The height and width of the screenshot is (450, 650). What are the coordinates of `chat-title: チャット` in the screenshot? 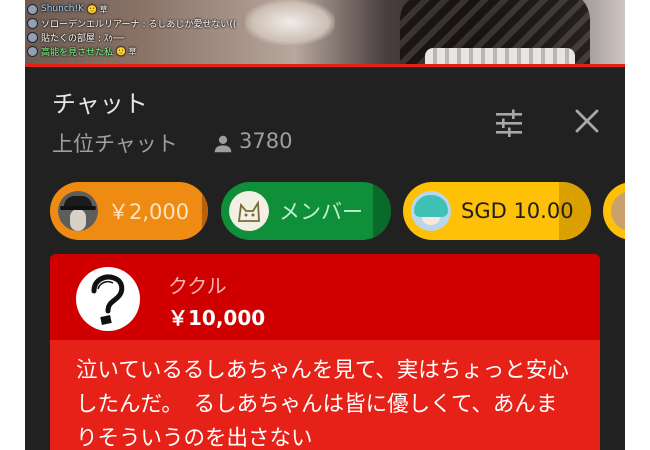 It's located at (100, 104).